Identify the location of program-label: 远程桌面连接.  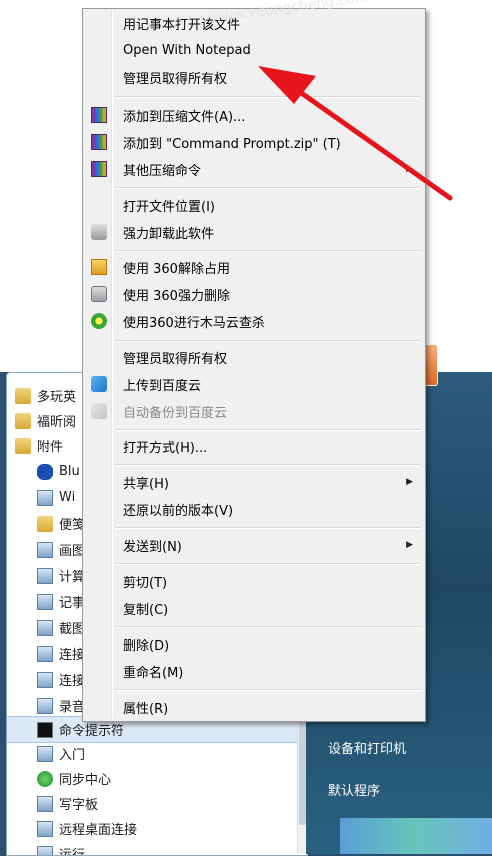
(98, 828).